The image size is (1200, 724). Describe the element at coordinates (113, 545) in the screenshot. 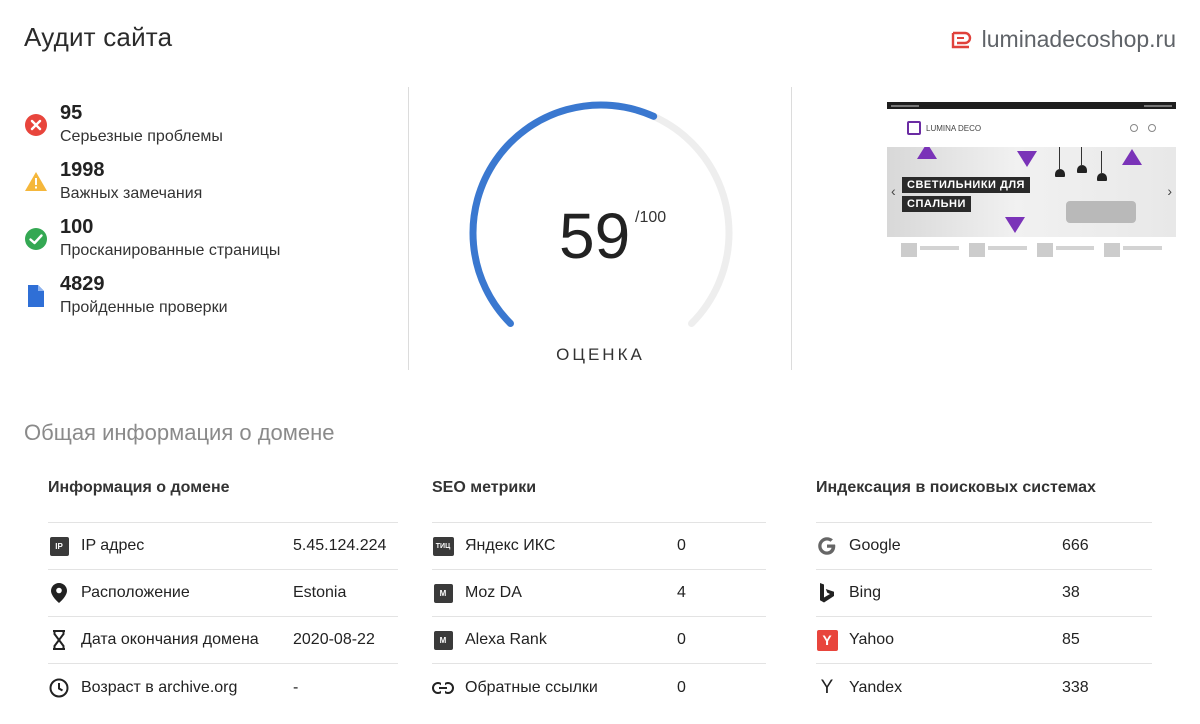

I see `row-label: IP адрес` at that location.